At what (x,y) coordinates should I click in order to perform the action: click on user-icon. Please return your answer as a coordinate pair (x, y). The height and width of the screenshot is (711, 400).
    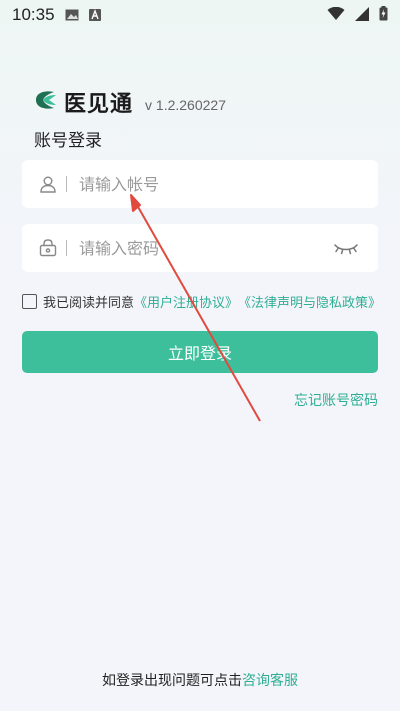
    Looking at the image, I should click on (48, 184).